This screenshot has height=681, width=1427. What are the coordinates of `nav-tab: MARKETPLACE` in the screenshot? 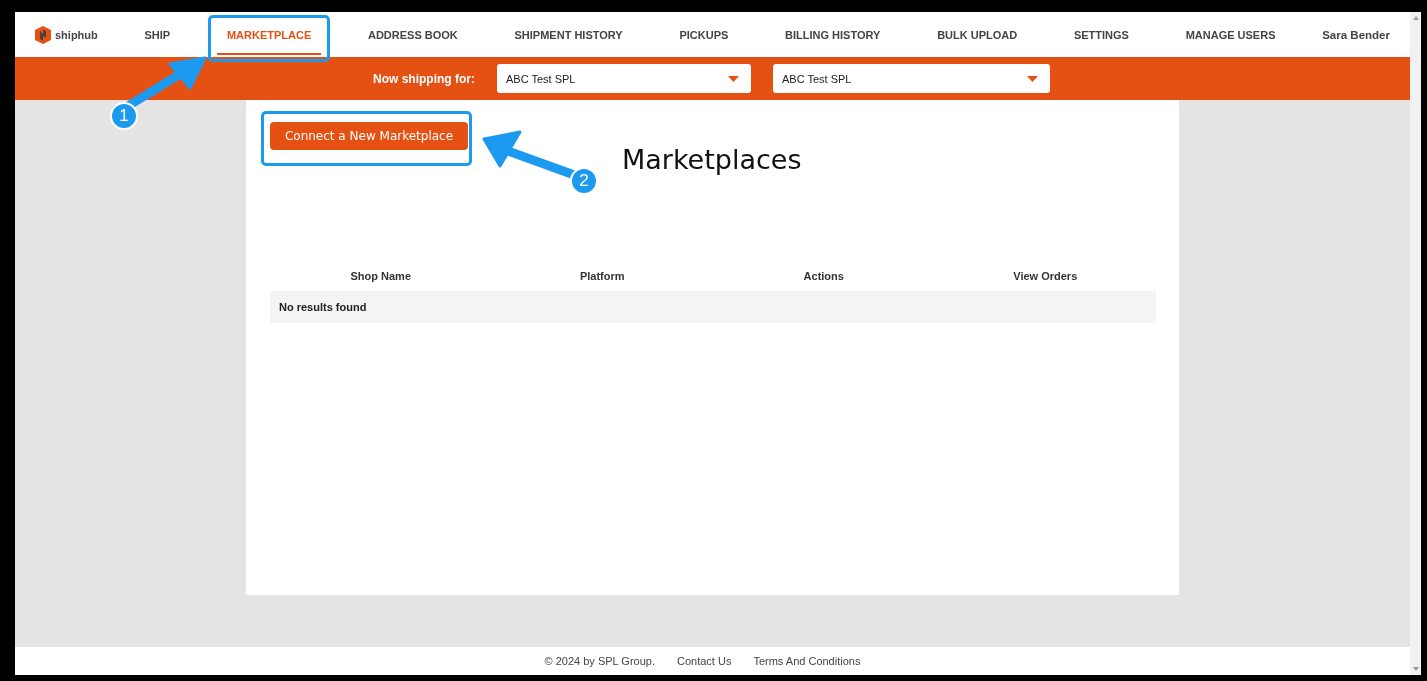 It's located at (269, 34).